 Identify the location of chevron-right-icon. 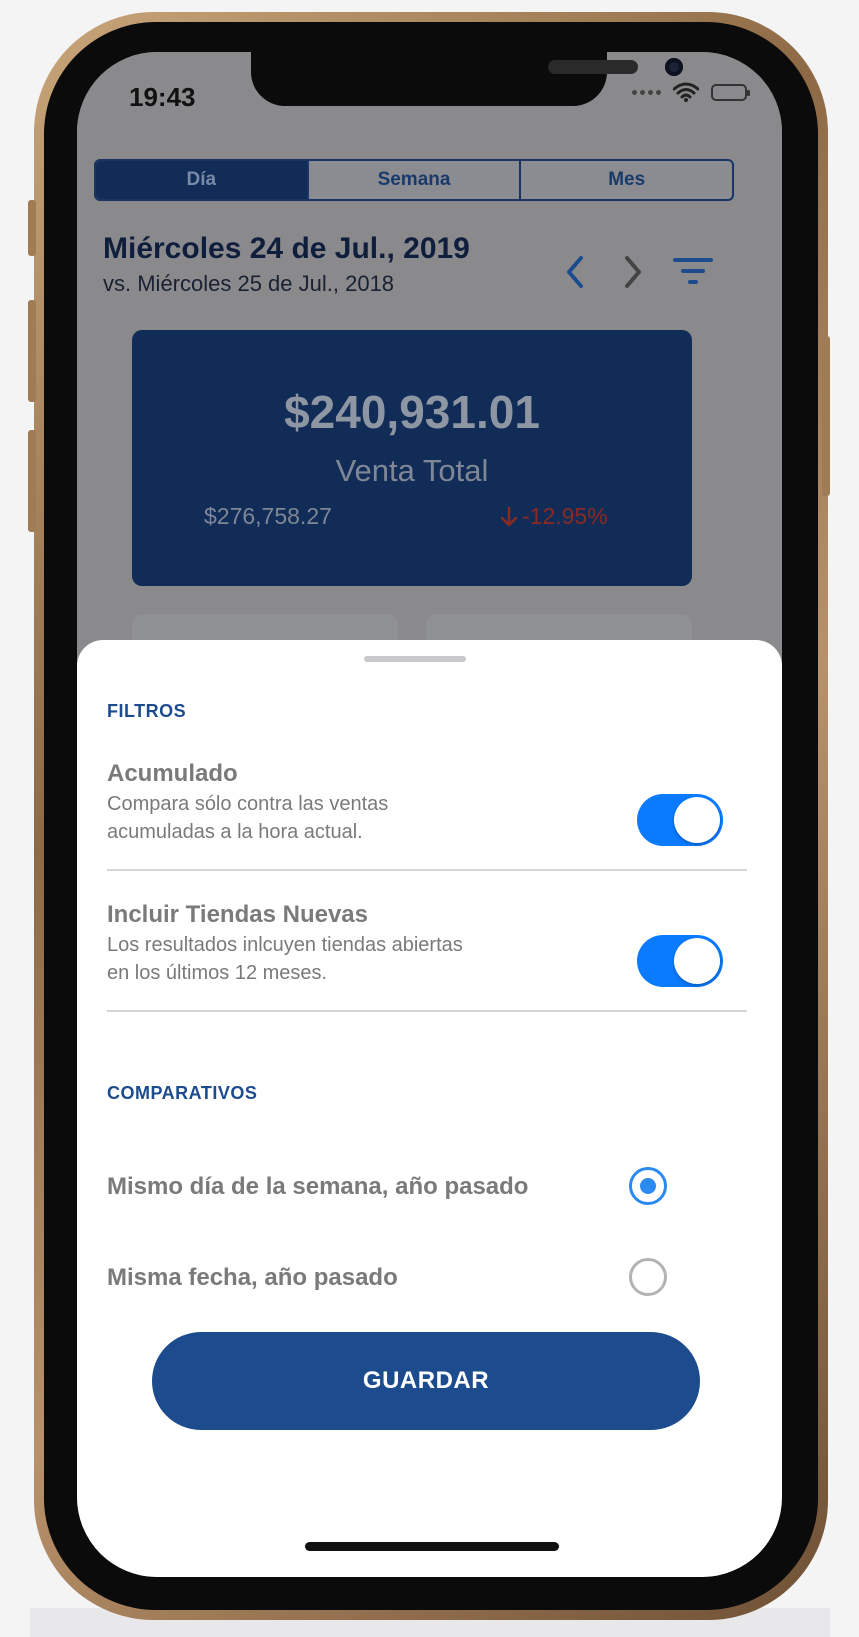
(633, 272).